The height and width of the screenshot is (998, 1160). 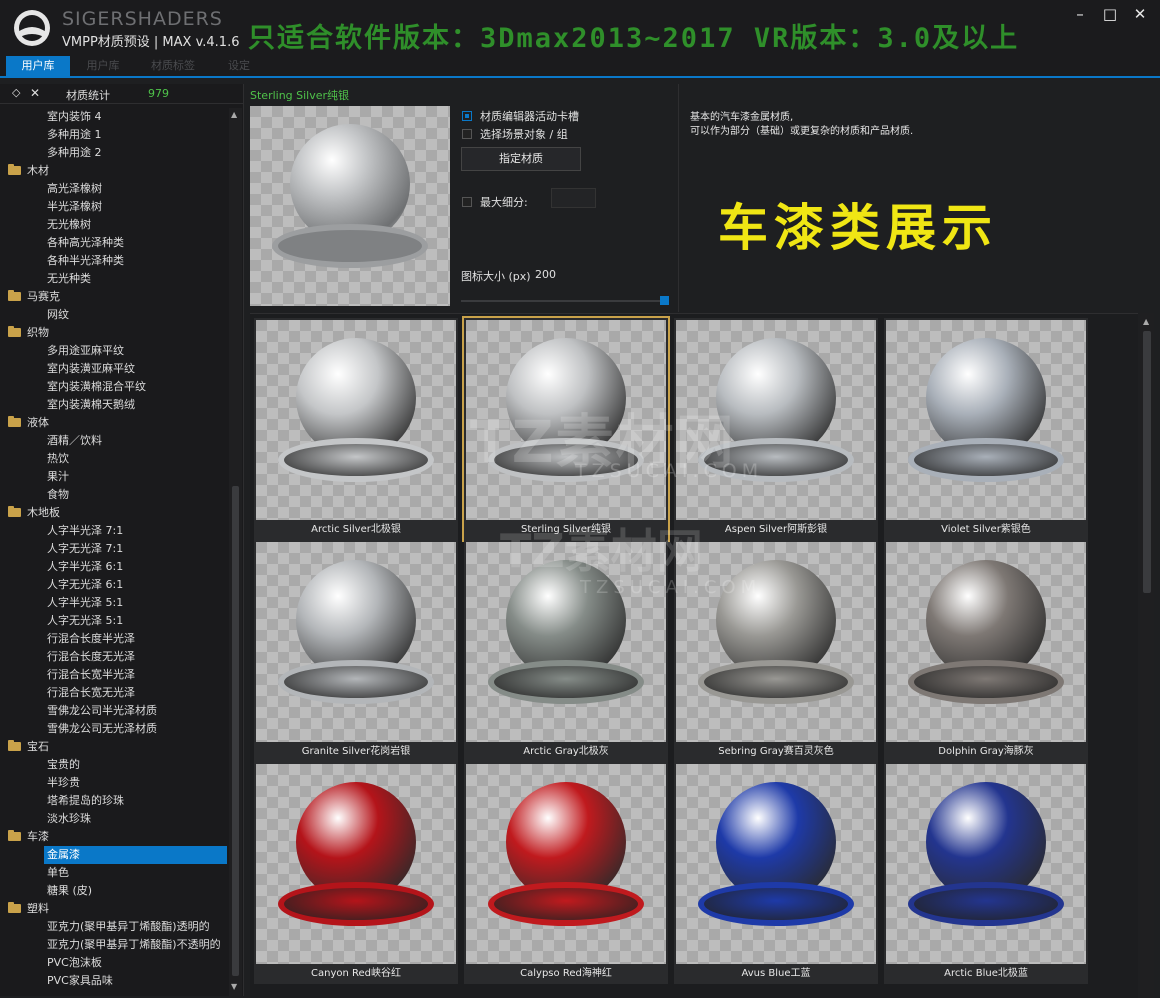 What do you see at coordinates (135, 189) in the screenshot?
I see `tree-item: 高光泽橡树` at bounding box center [135, 189].